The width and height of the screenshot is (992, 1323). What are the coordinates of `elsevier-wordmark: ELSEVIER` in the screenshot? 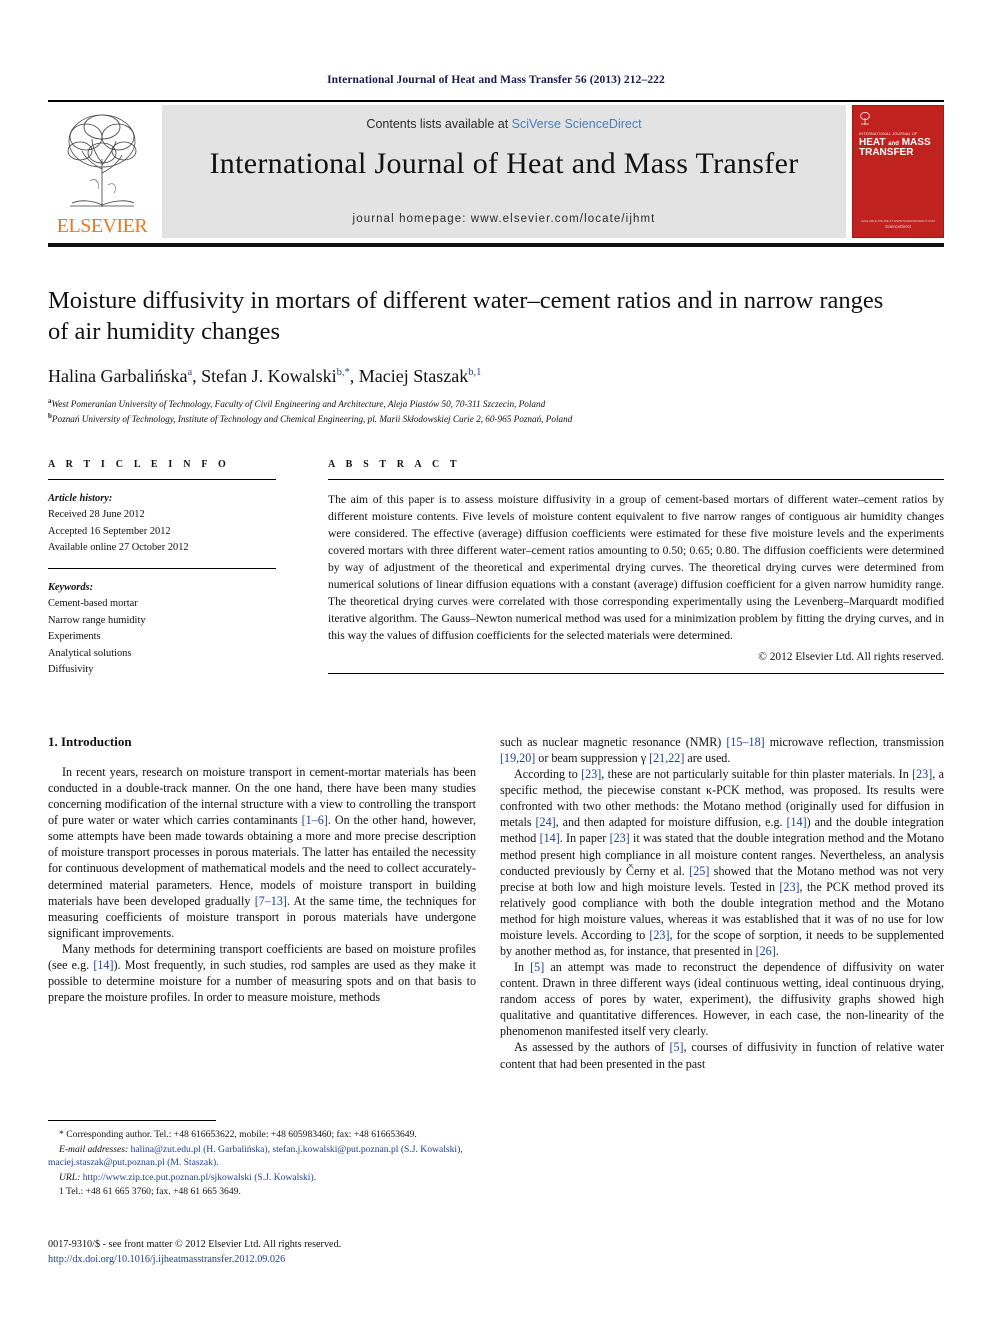 It's located at (102, 226).